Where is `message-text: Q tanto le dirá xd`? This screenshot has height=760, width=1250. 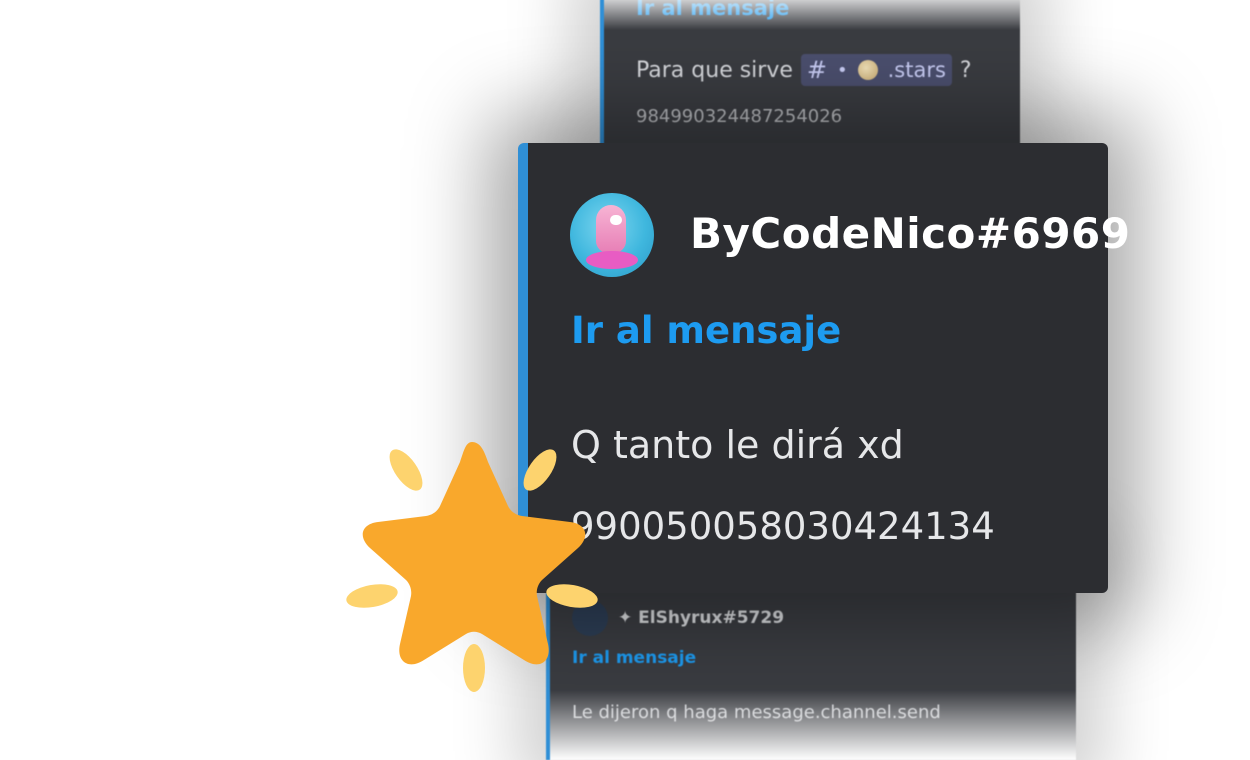 message-text: Q tanto le dirá xd is located at coordinates (737, 445).